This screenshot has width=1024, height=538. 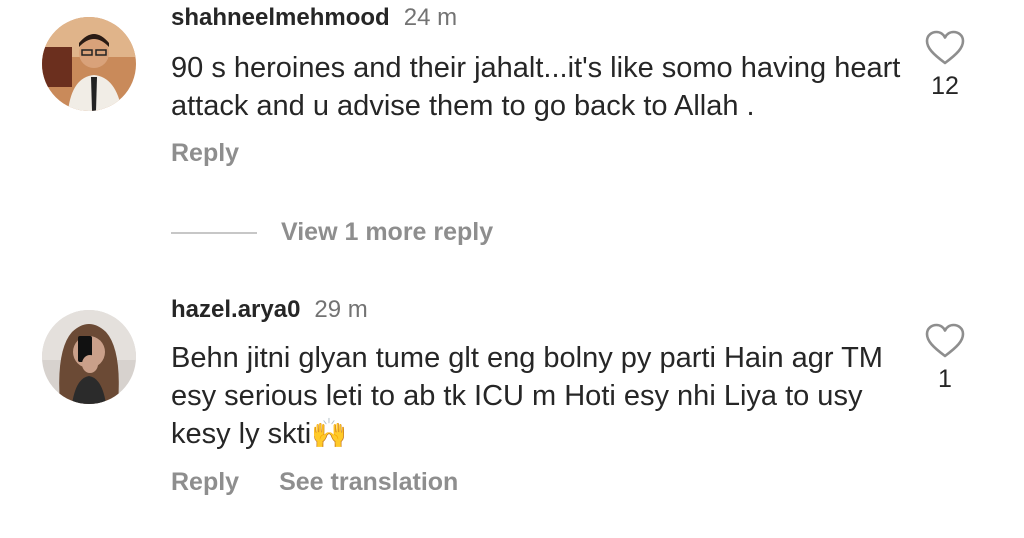 I want to click on divider-line, so click(x=214, y=232).